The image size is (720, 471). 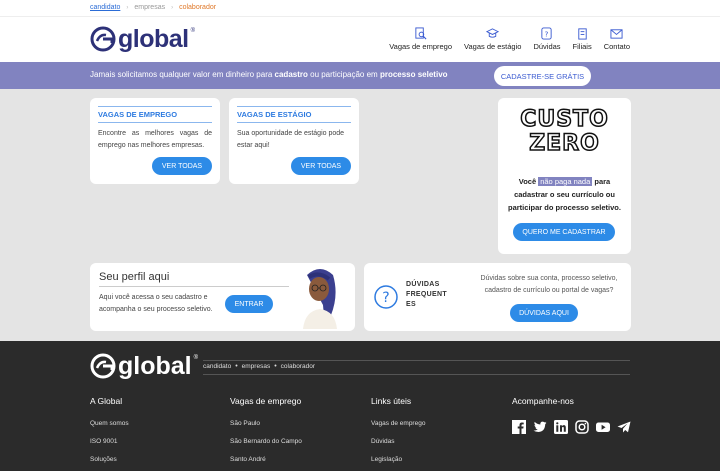 I want to click on quero-me-cadastrar-button: QUERO ME CADASTRAR, so click(x=564, y=232).